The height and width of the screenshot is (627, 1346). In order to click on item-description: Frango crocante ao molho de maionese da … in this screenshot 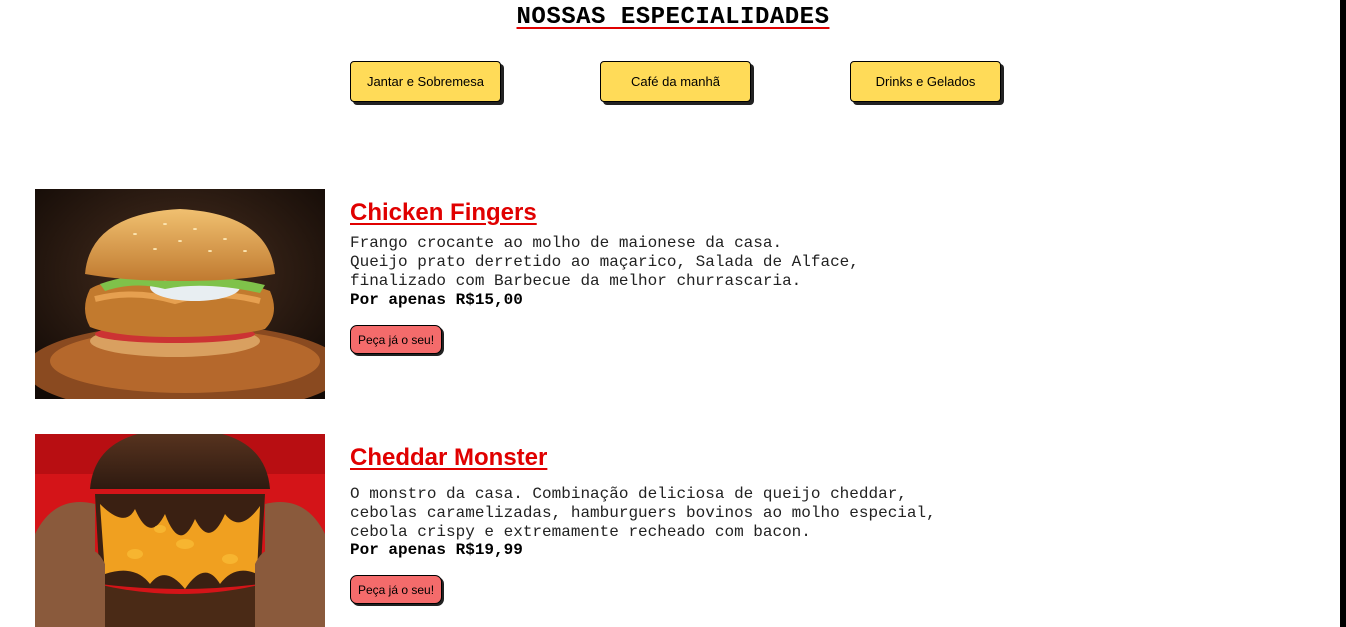, I will do `click(604, 262)`.